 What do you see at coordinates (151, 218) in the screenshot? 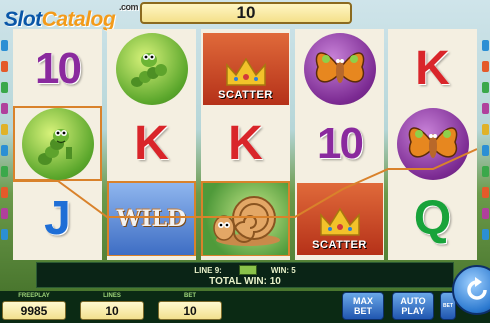
I see `symbol-wild: WILD` at bounding box center [151, 218].